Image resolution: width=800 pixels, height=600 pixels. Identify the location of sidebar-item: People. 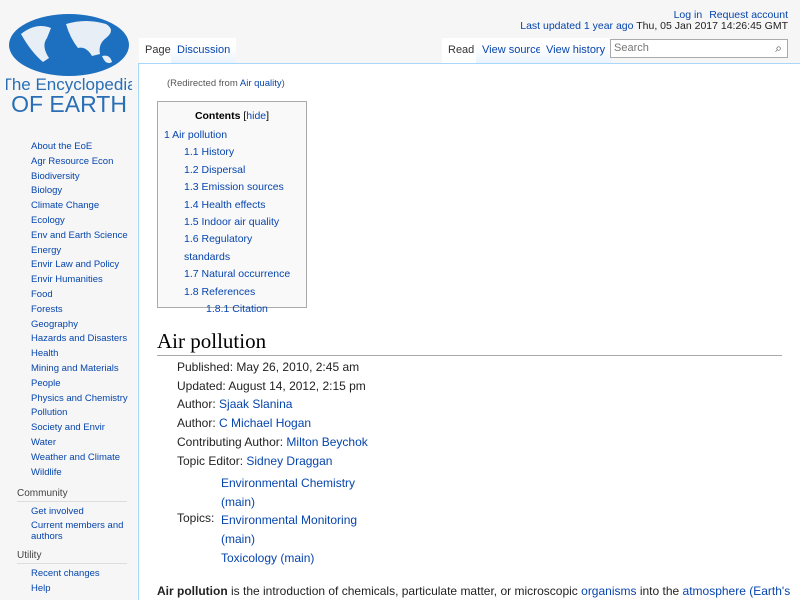
(84, 384).